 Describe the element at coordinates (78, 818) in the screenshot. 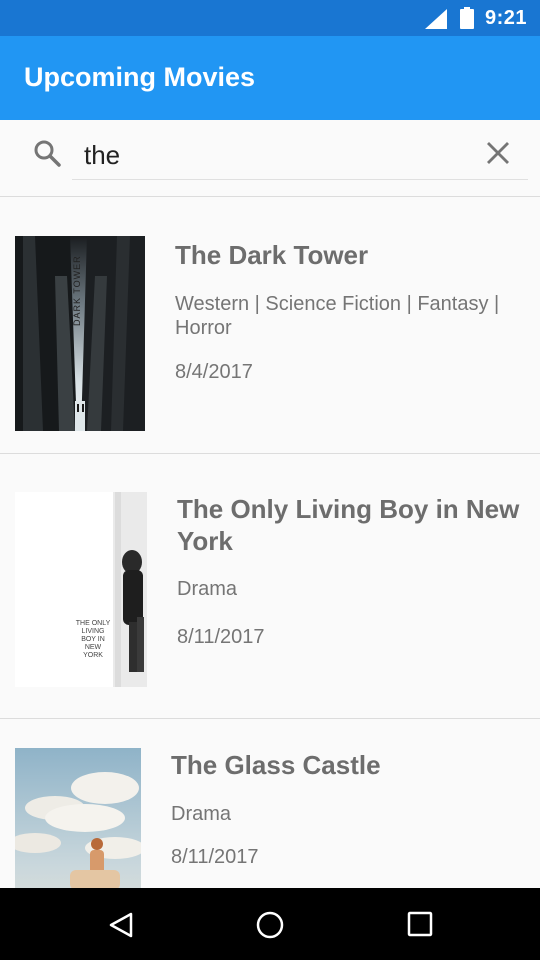

I see `movie-poster` at that location.